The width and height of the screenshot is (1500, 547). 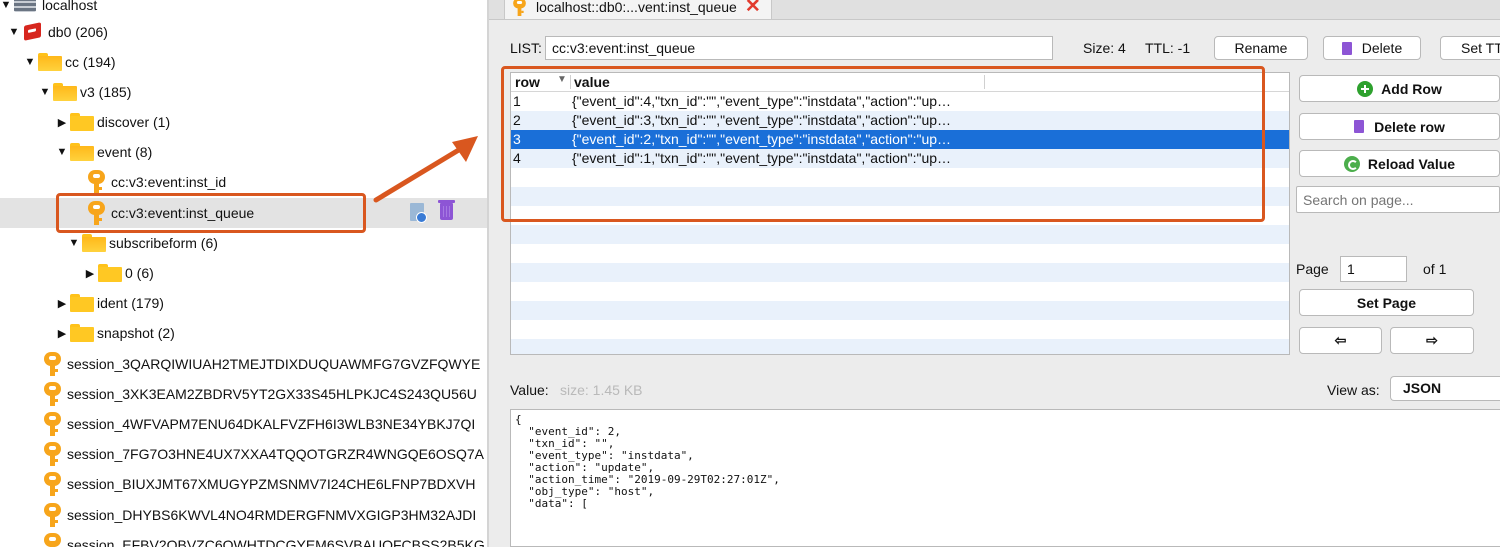 I want to click on tree-node-snapshot: ▶ snapshot (2), so click(x=115, y=333).